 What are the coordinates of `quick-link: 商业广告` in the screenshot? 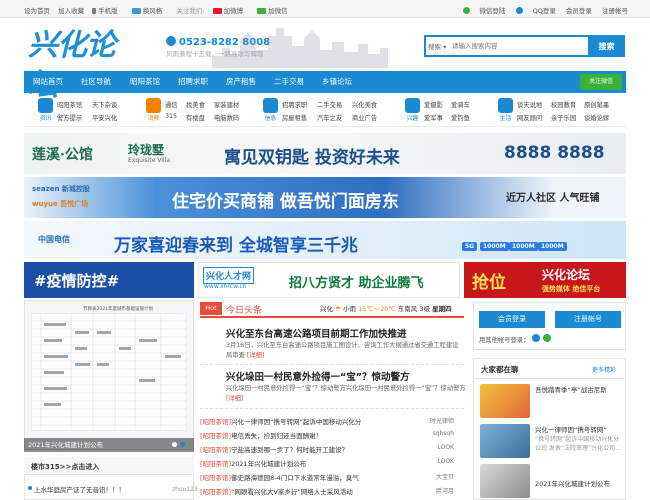 It's located at (364, 117).